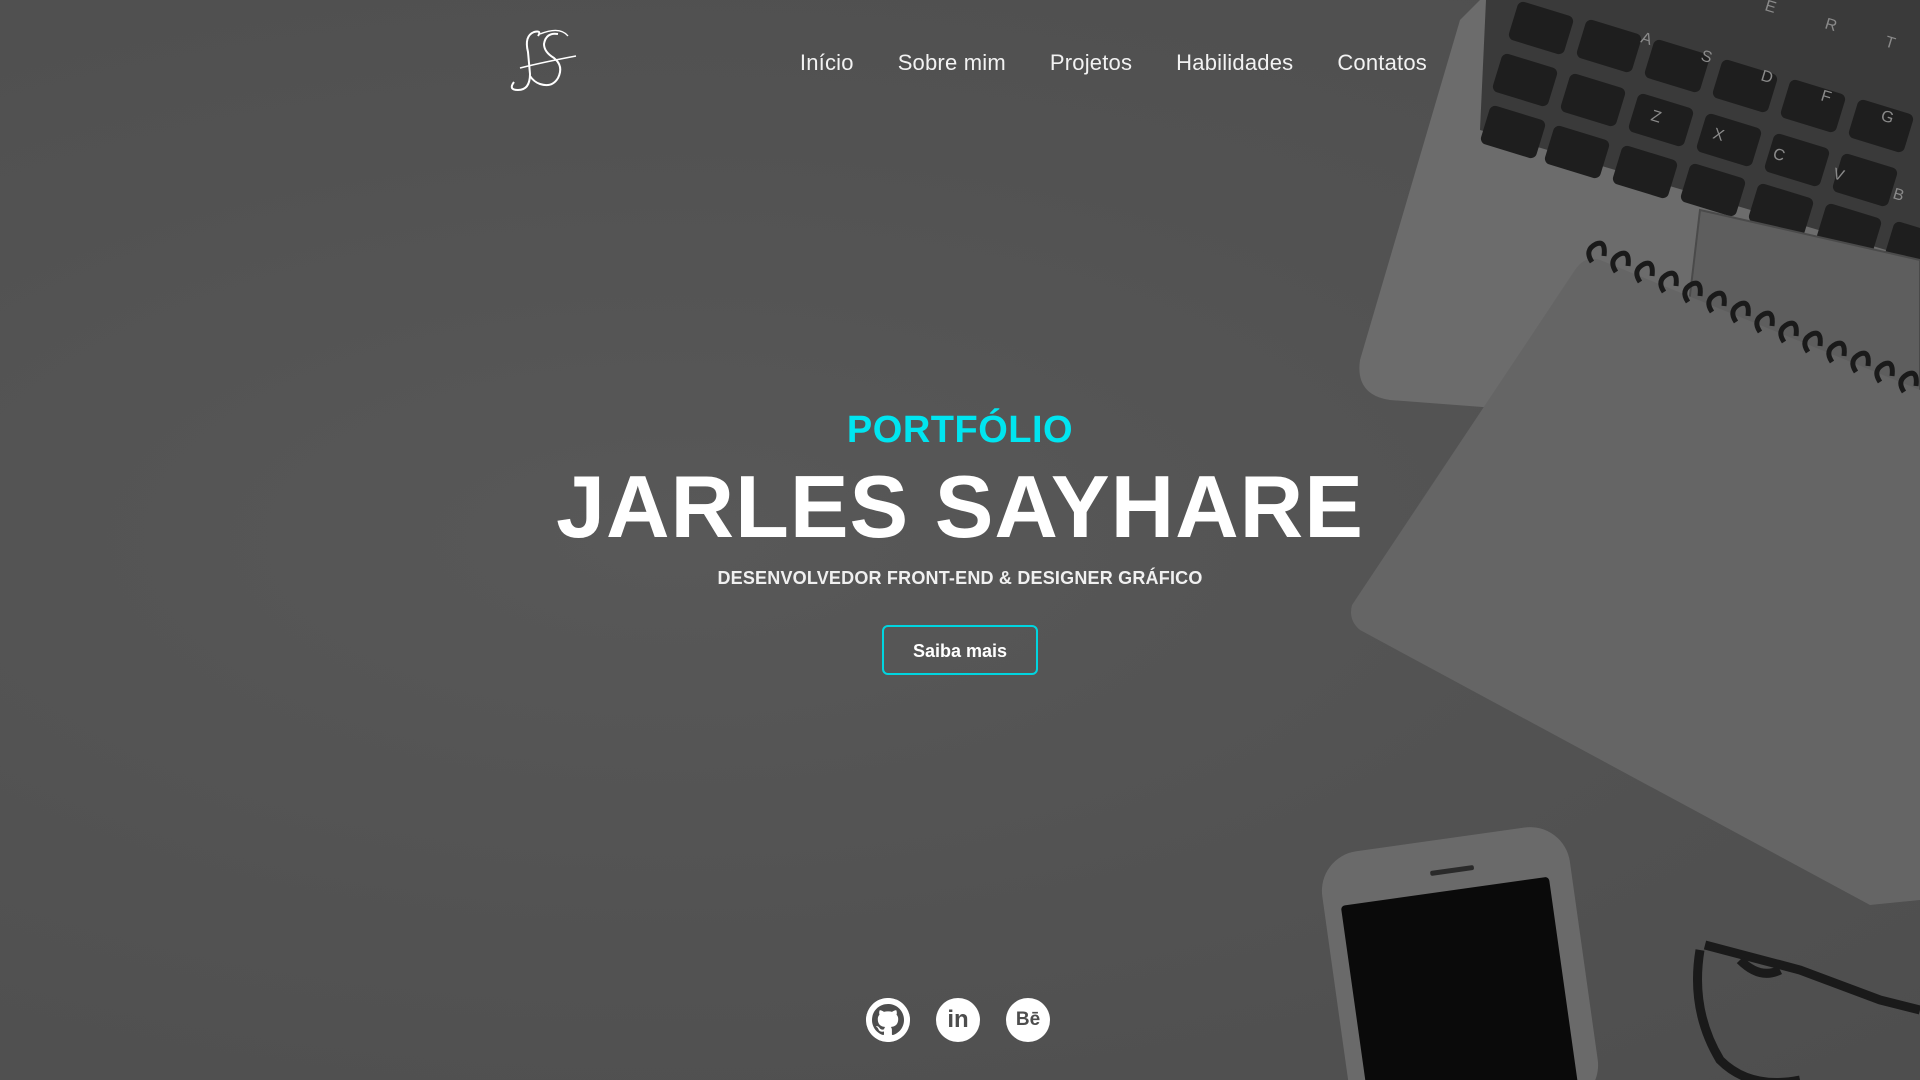 This screenshot has width=1920, height=1080. I want to click on linkedin-glyph: in, so click(958, 1019).